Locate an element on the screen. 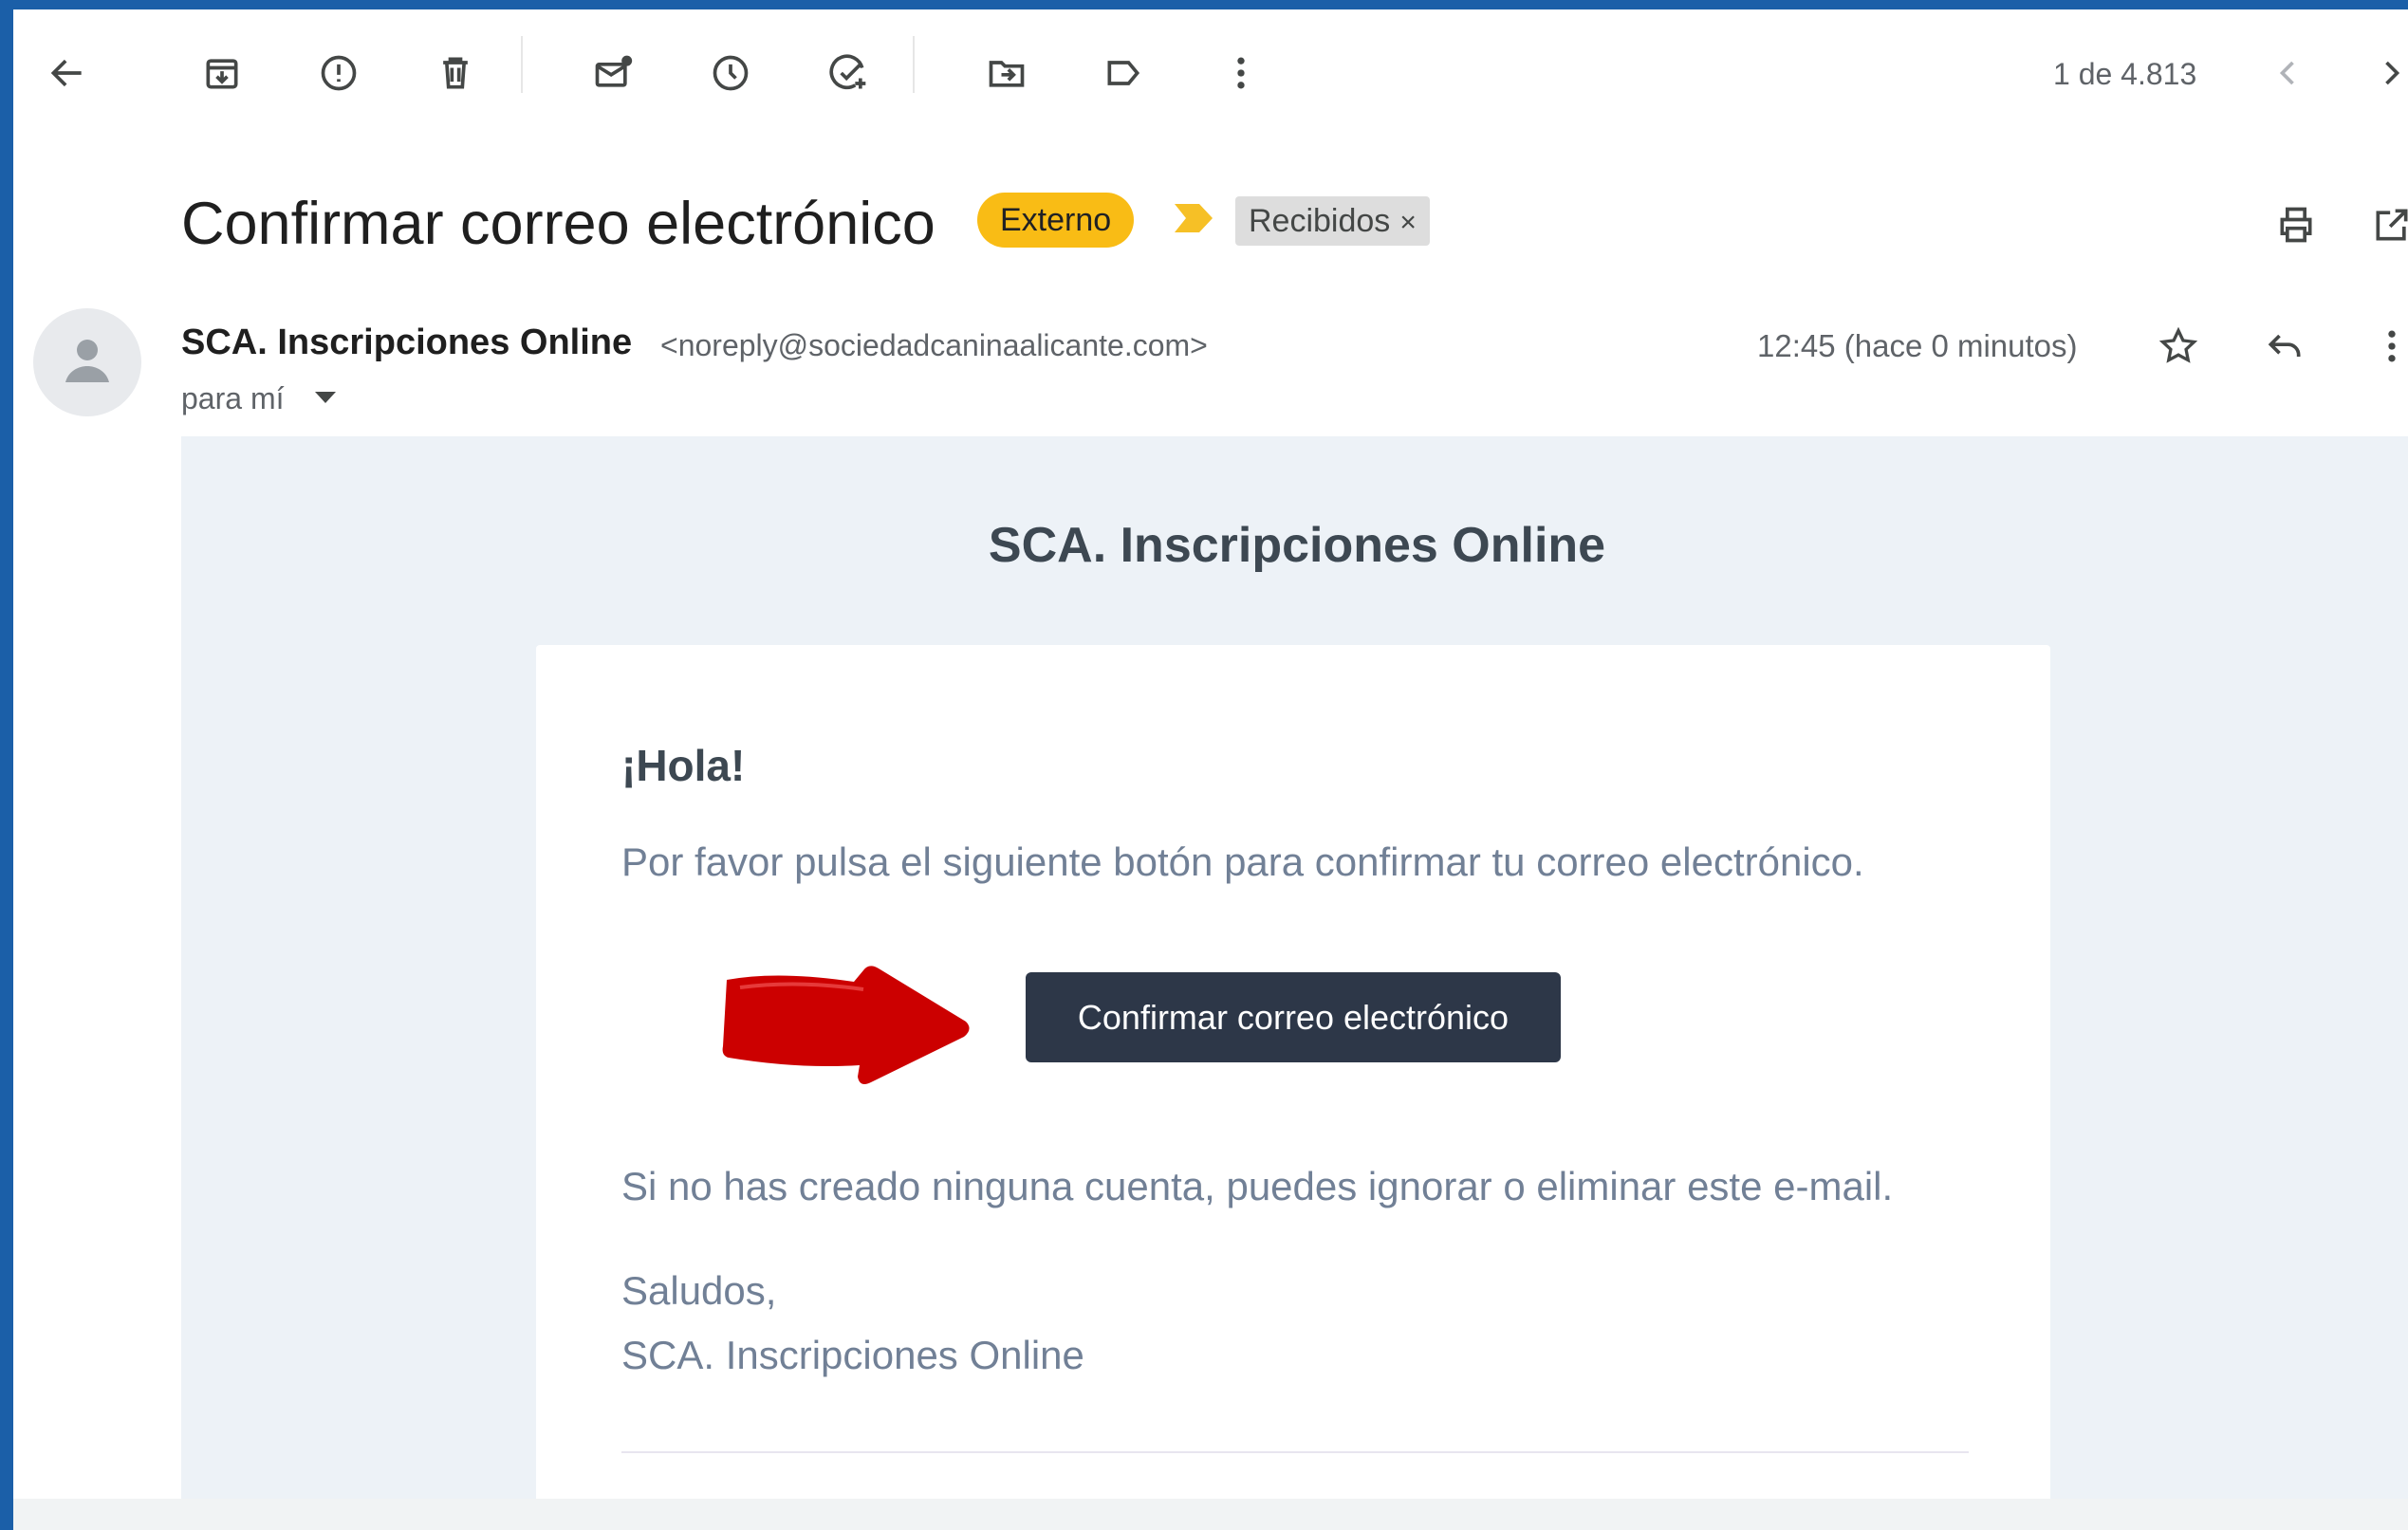 The width and height of the screenshot is (2408, 1530). older-button is located at coordinates (2385, 73).